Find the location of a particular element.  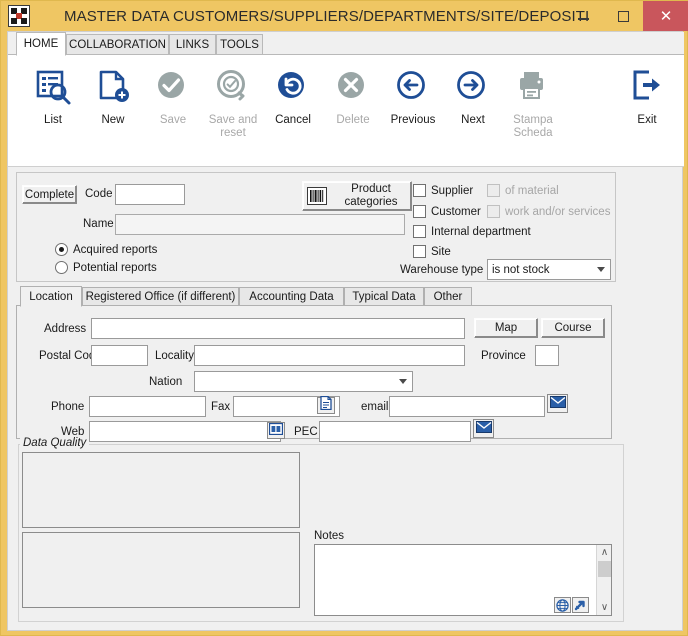

tab-tools: TOOLS is located at coordinates (239, 44).